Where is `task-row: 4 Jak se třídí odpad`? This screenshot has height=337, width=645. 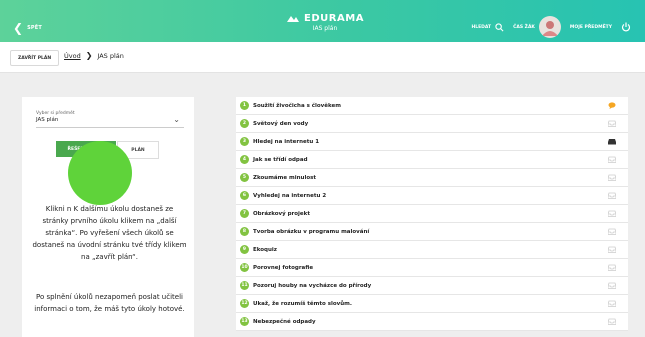 task-row: 4 Jak se třídí odpad is located at coordinates (432, 160).